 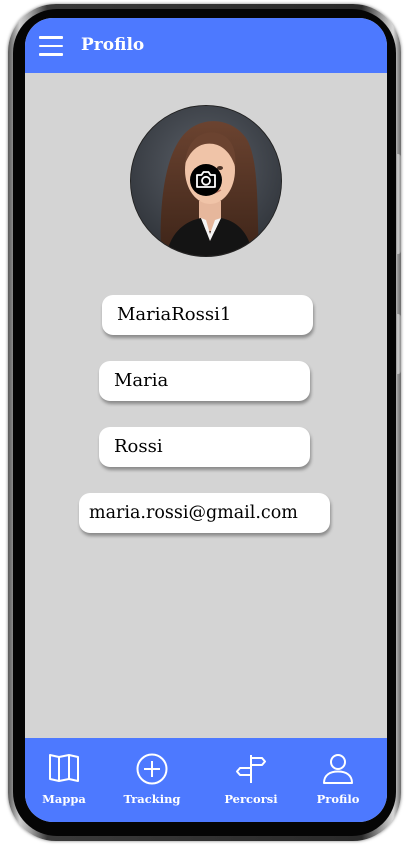 I want to click on nav-item-profilo: Profilo, so click(x=338, y=780).